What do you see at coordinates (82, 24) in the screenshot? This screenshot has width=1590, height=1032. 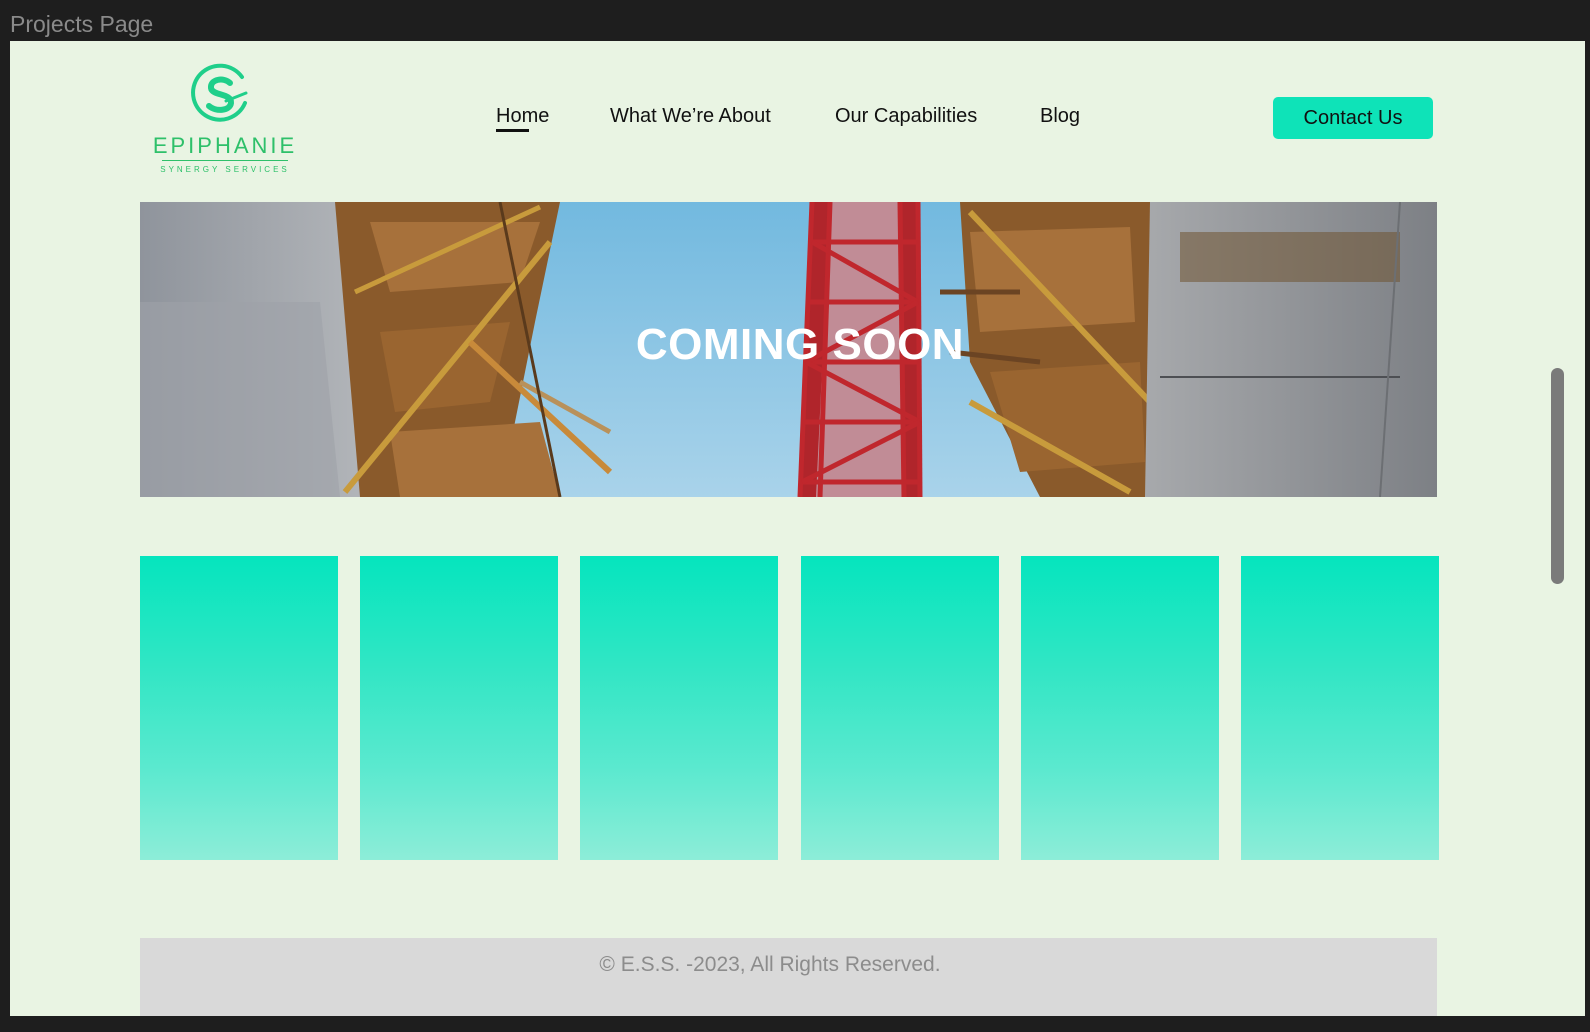 I see `frame-title: Projects Page` at bounding box center [82, 24].